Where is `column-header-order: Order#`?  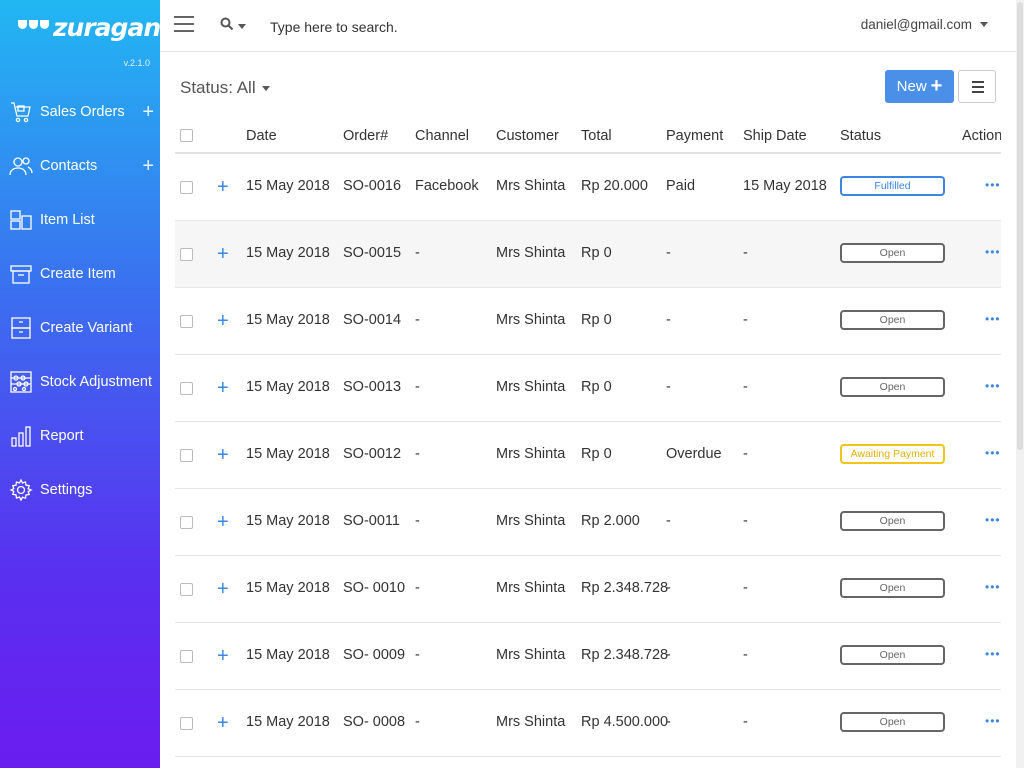 column-header-order: Order# is located at coordinates (365, 136).